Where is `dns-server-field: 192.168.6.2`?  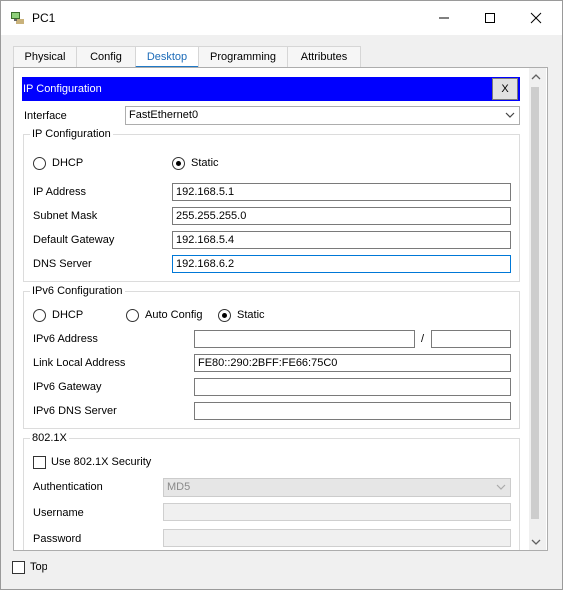 dns-server-field: 192.168.6.2 is located at coordinates (341, 264).